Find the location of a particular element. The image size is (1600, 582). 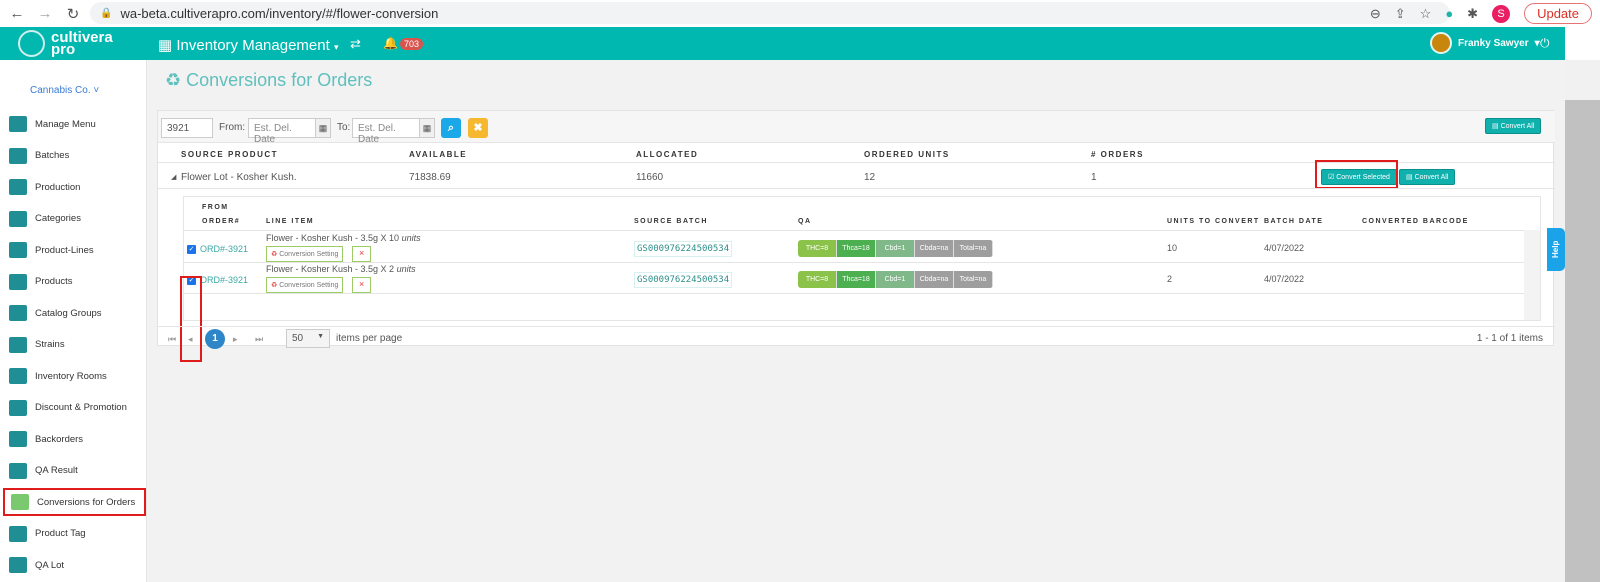

prev-page-button: ◂ is located at coordinates (190, 339).